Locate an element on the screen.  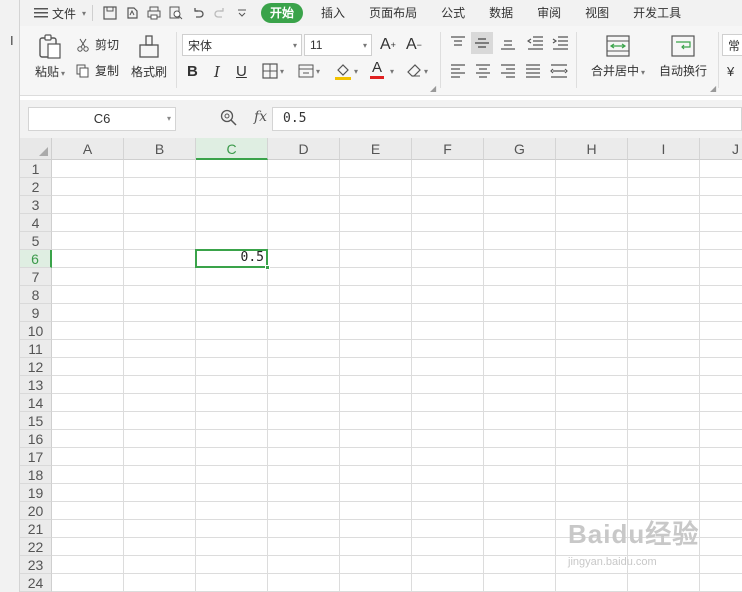
customize-toolbar-icon is located at coordinates (242, 13).